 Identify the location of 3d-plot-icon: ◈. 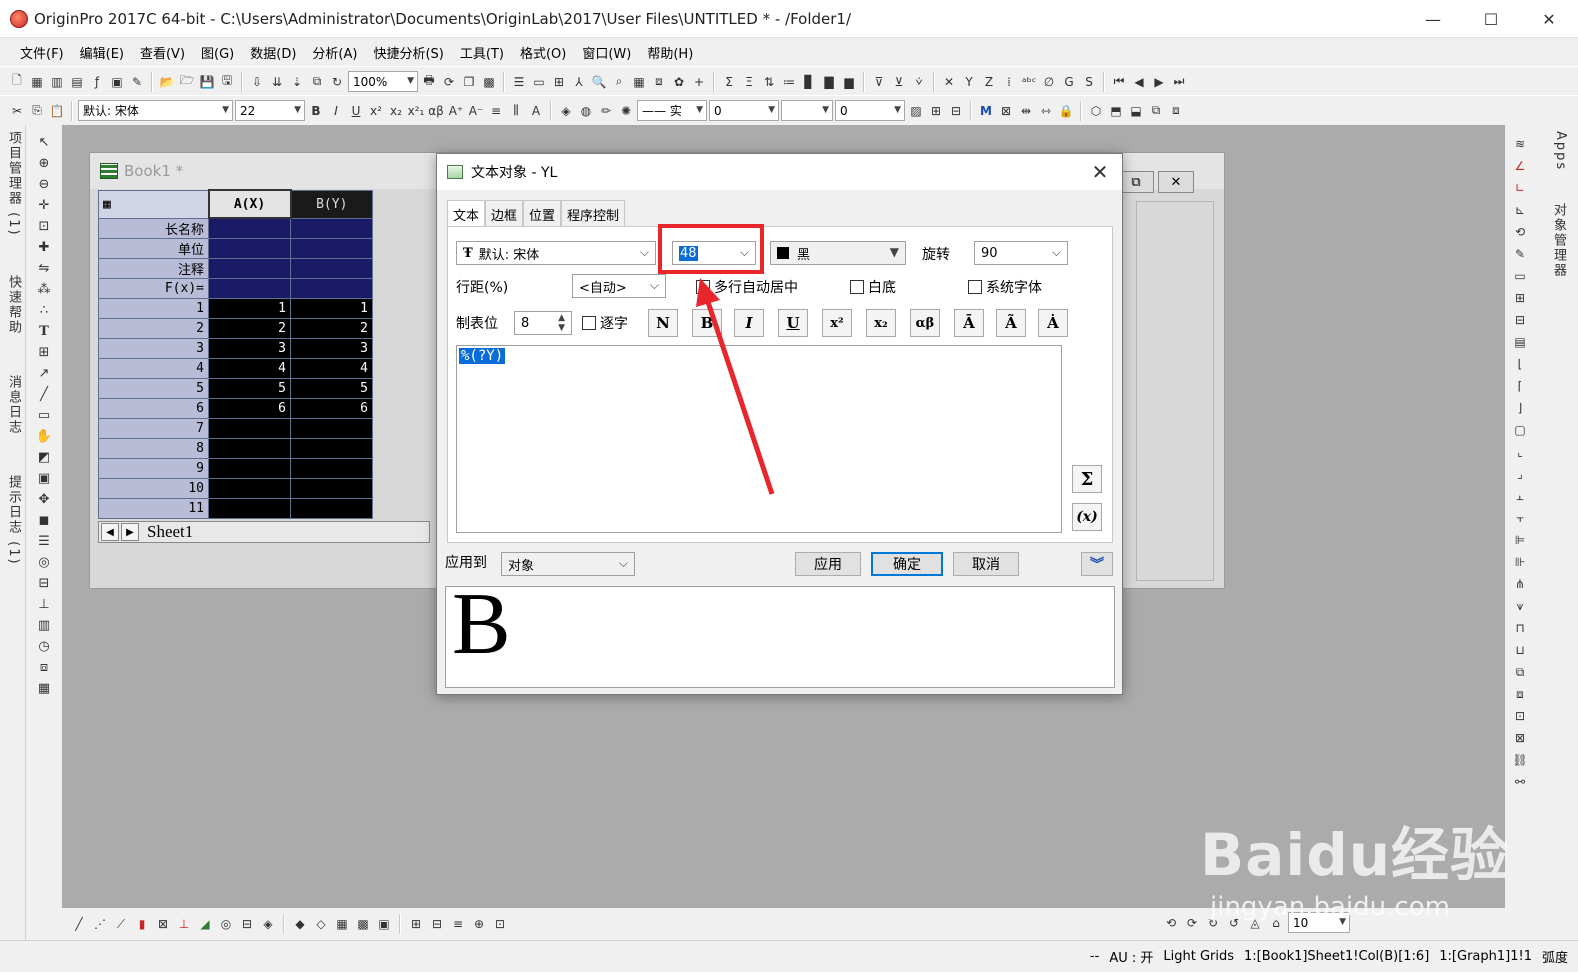
(268, 924).